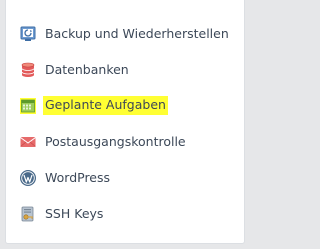 The image size is (320, 249). I want to click on menu-item-wordpress: WordPress, so click(125, 177).